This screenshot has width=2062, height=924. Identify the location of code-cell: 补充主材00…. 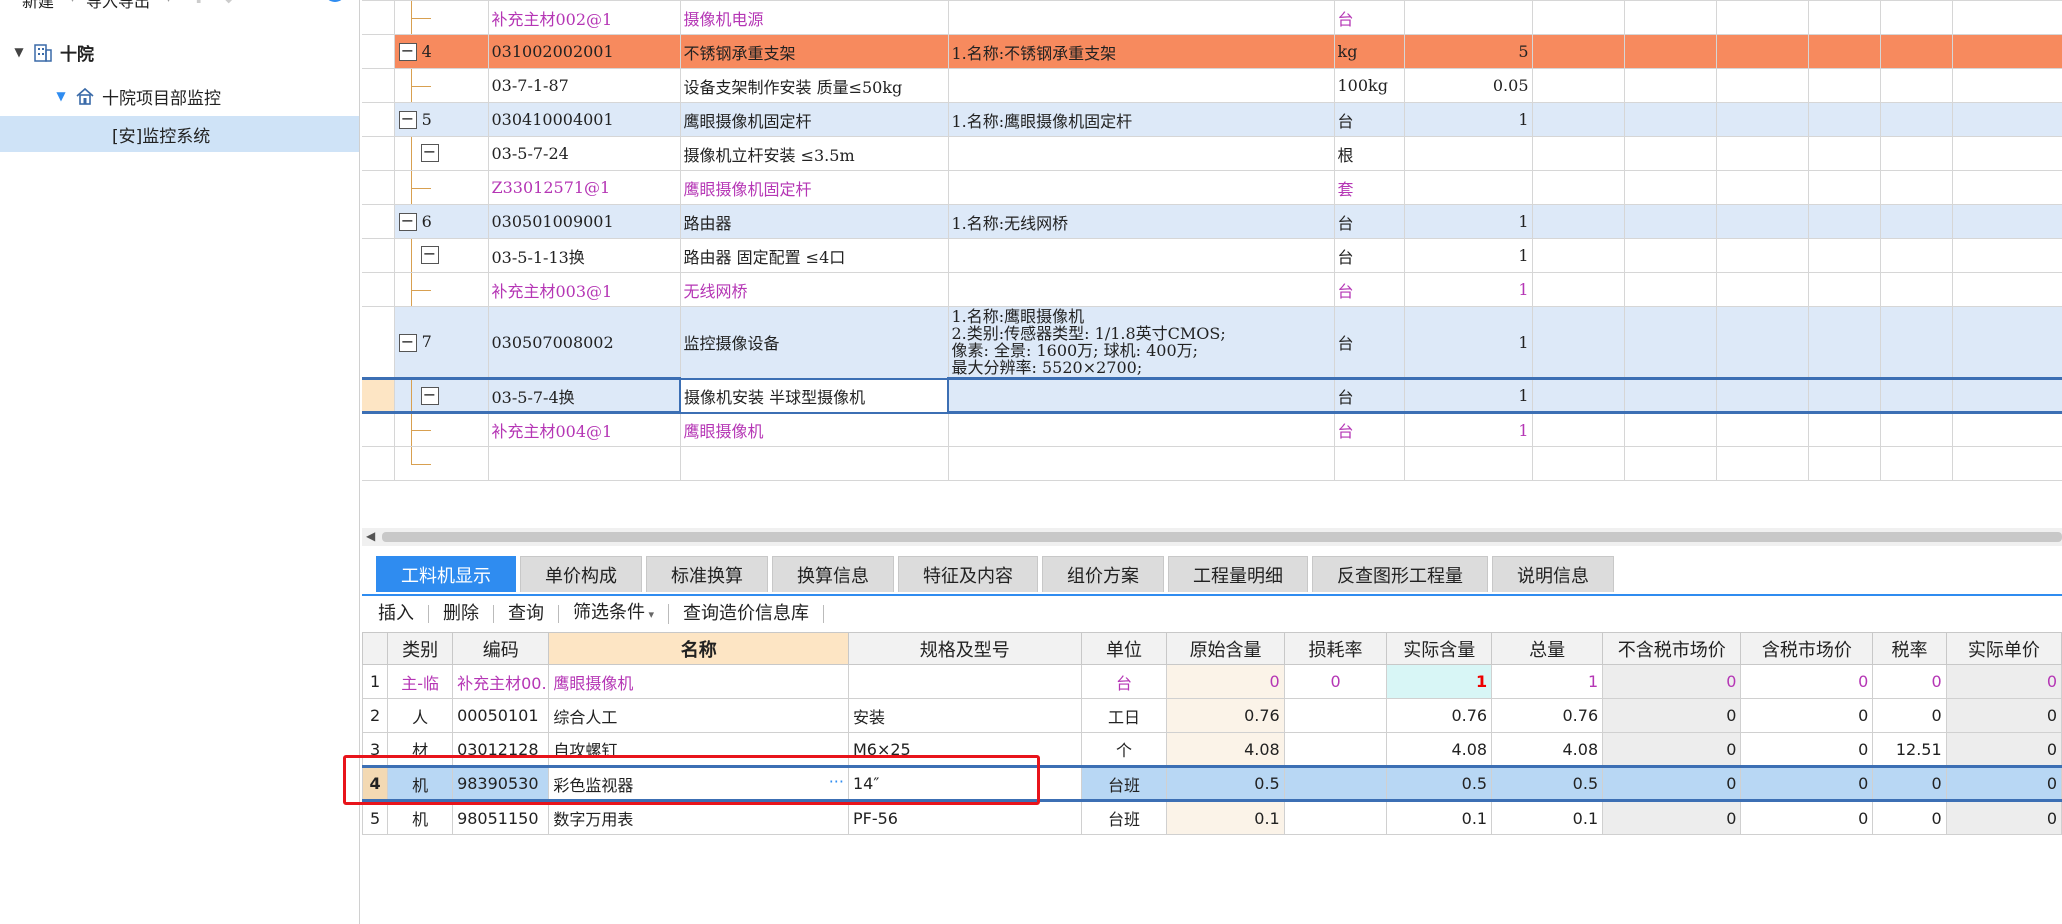
(501, 681).